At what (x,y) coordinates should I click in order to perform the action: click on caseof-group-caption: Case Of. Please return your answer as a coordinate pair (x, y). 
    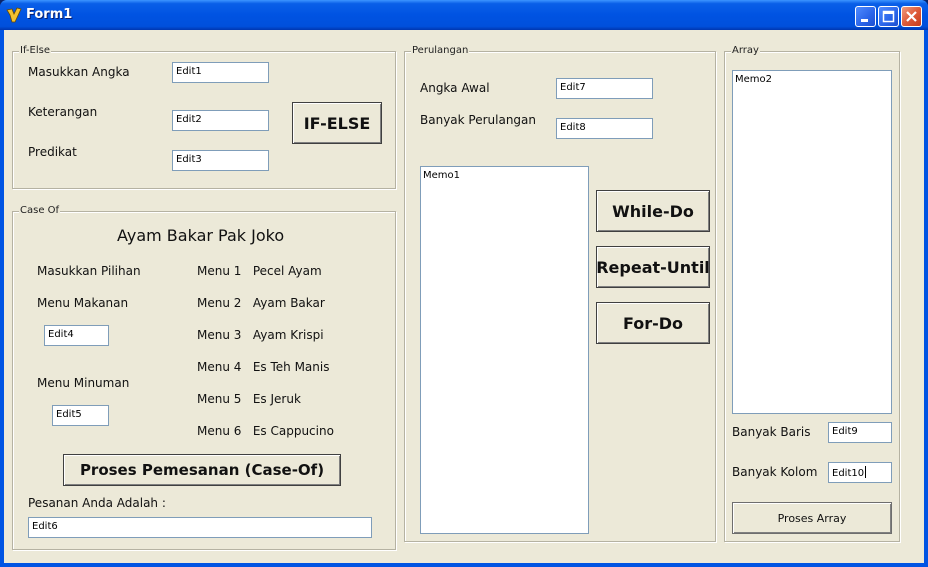
    Looking at the image, I should click on (40, 211).